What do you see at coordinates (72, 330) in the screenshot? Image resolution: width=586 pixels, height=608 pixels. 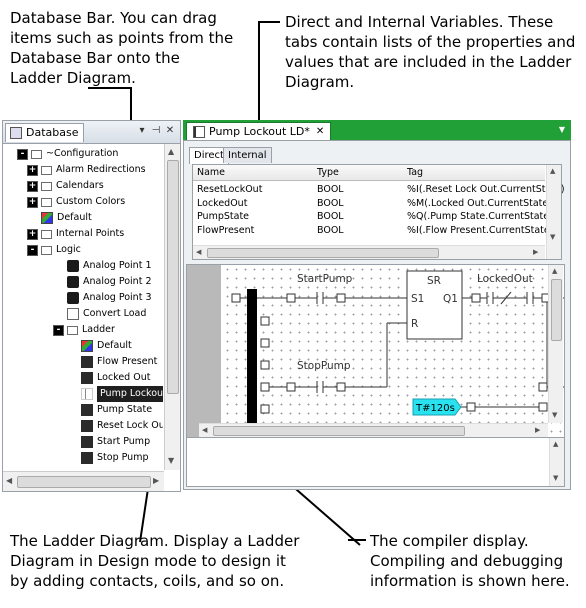 I see `folder-icon` at bounding box center [72, 330].